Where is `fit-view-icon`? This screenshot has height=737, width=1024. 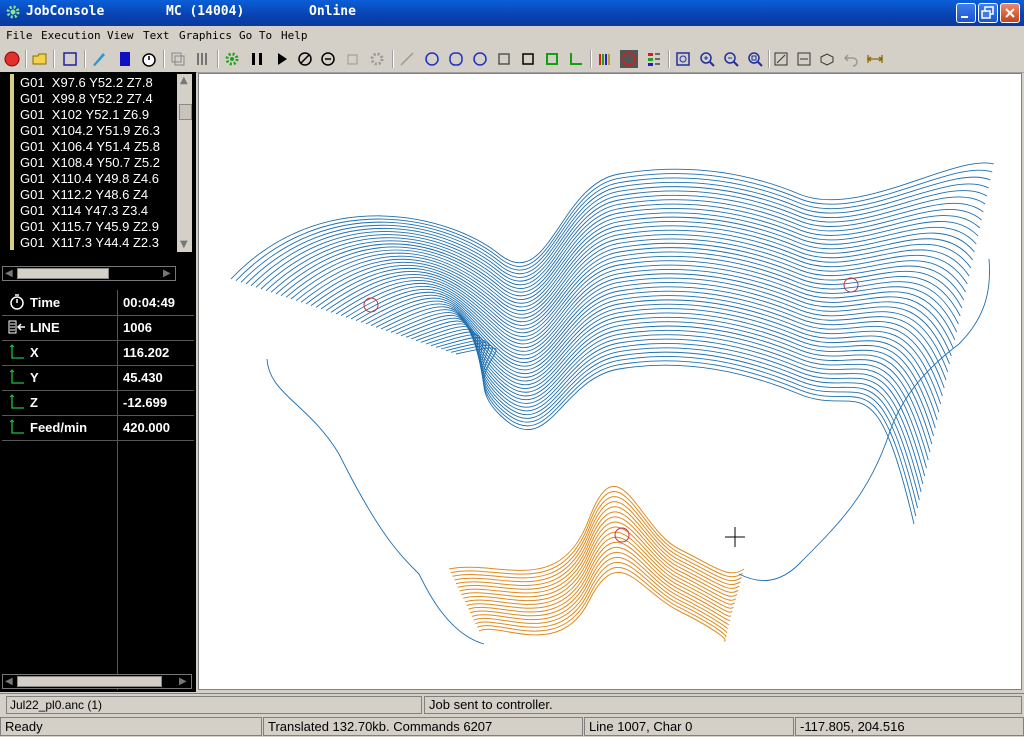
fit-view-icon is located at coordinates (683, 59).